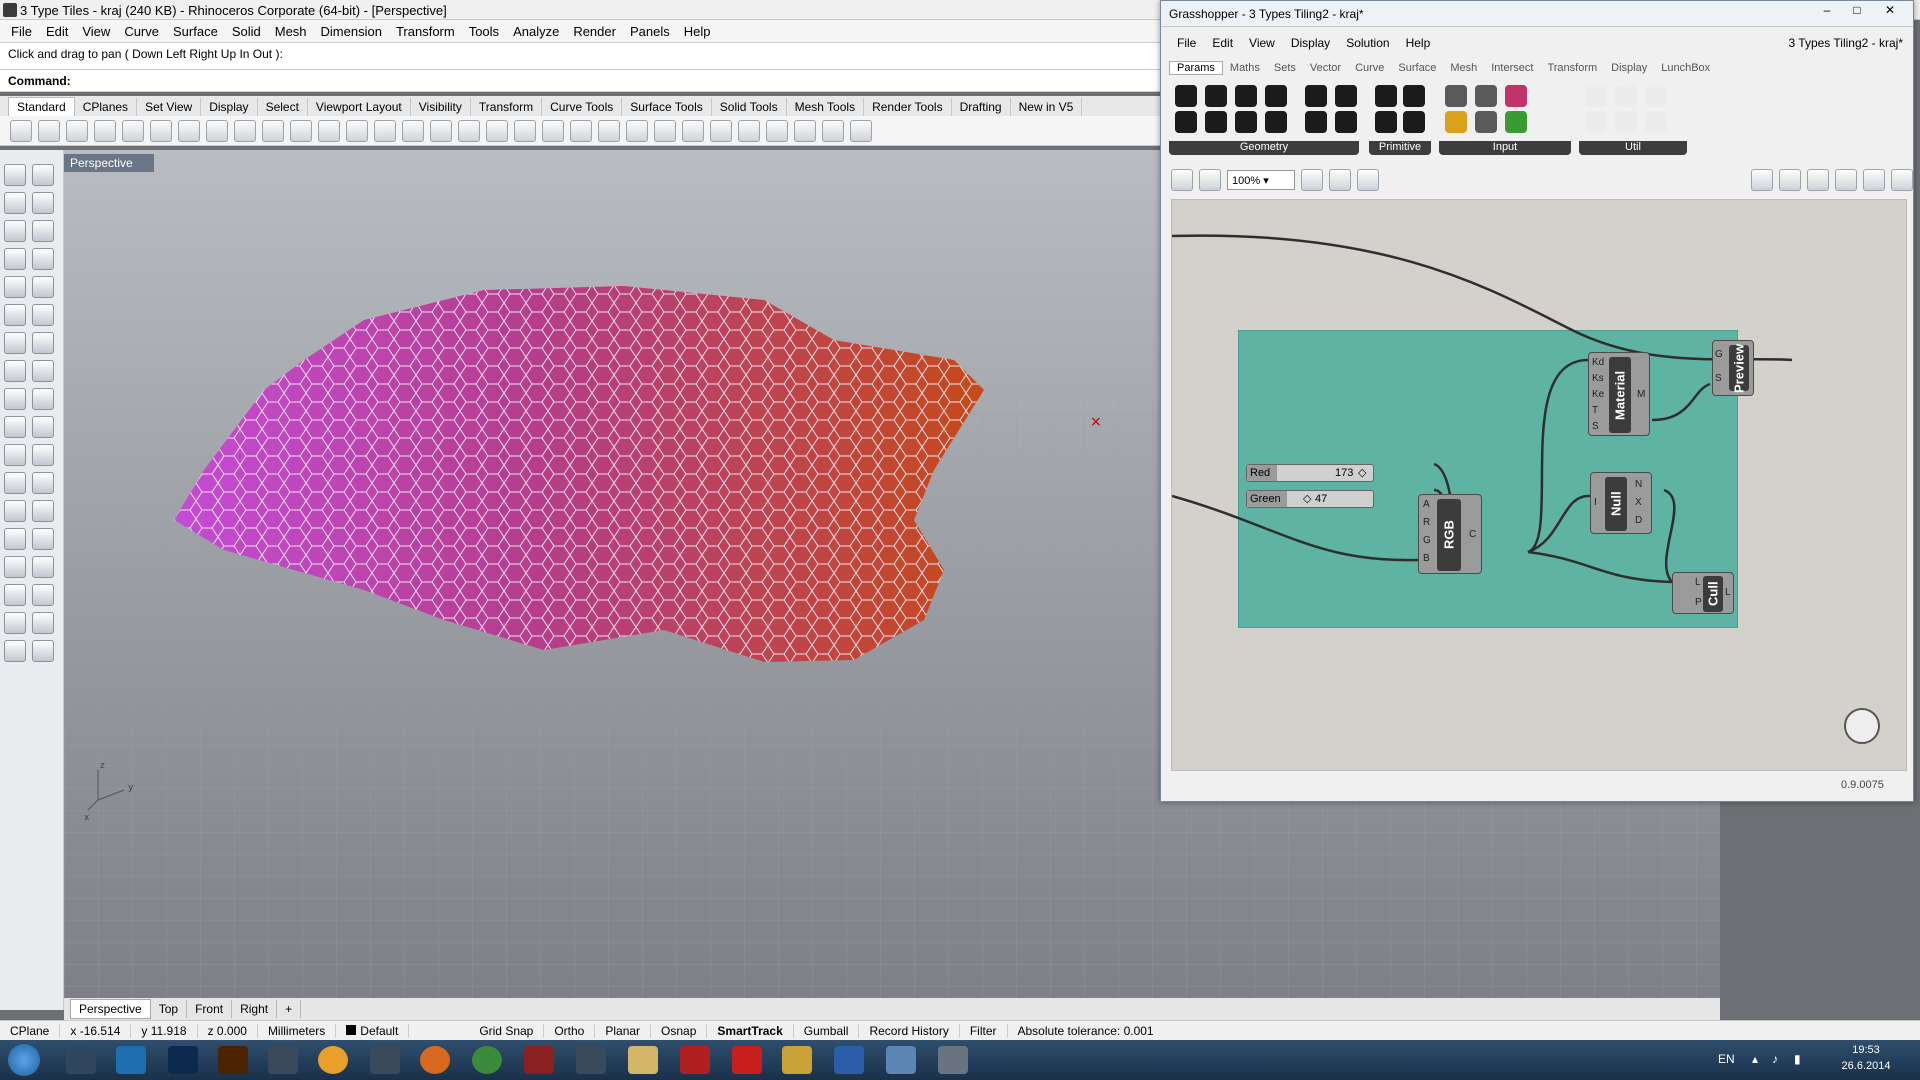 Image resolution: width=1920 pixels, height=1080 pixels. What do you see at coordinates (15, 203) in the screenshot?
I see `polyline-icon` at bounding box center [15, 203].